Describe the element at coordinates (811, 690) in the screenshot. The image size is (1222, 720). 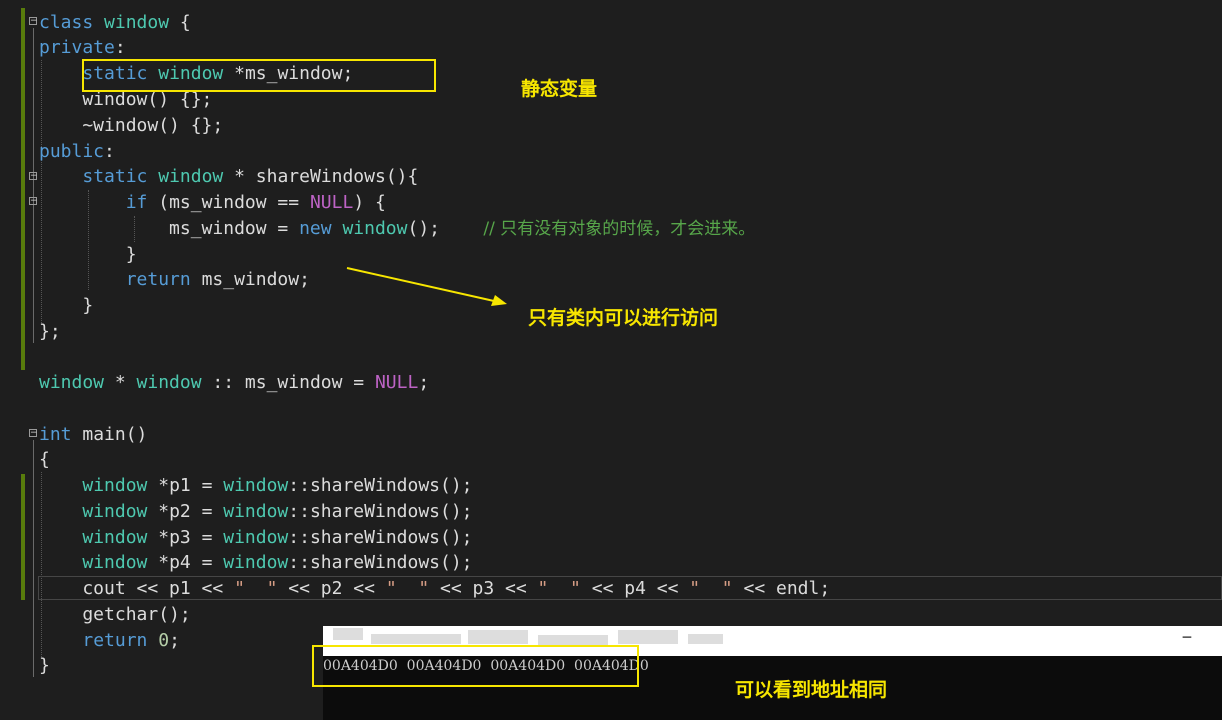
I see `annotation-same-address: 可以看到地址相同` at that location.